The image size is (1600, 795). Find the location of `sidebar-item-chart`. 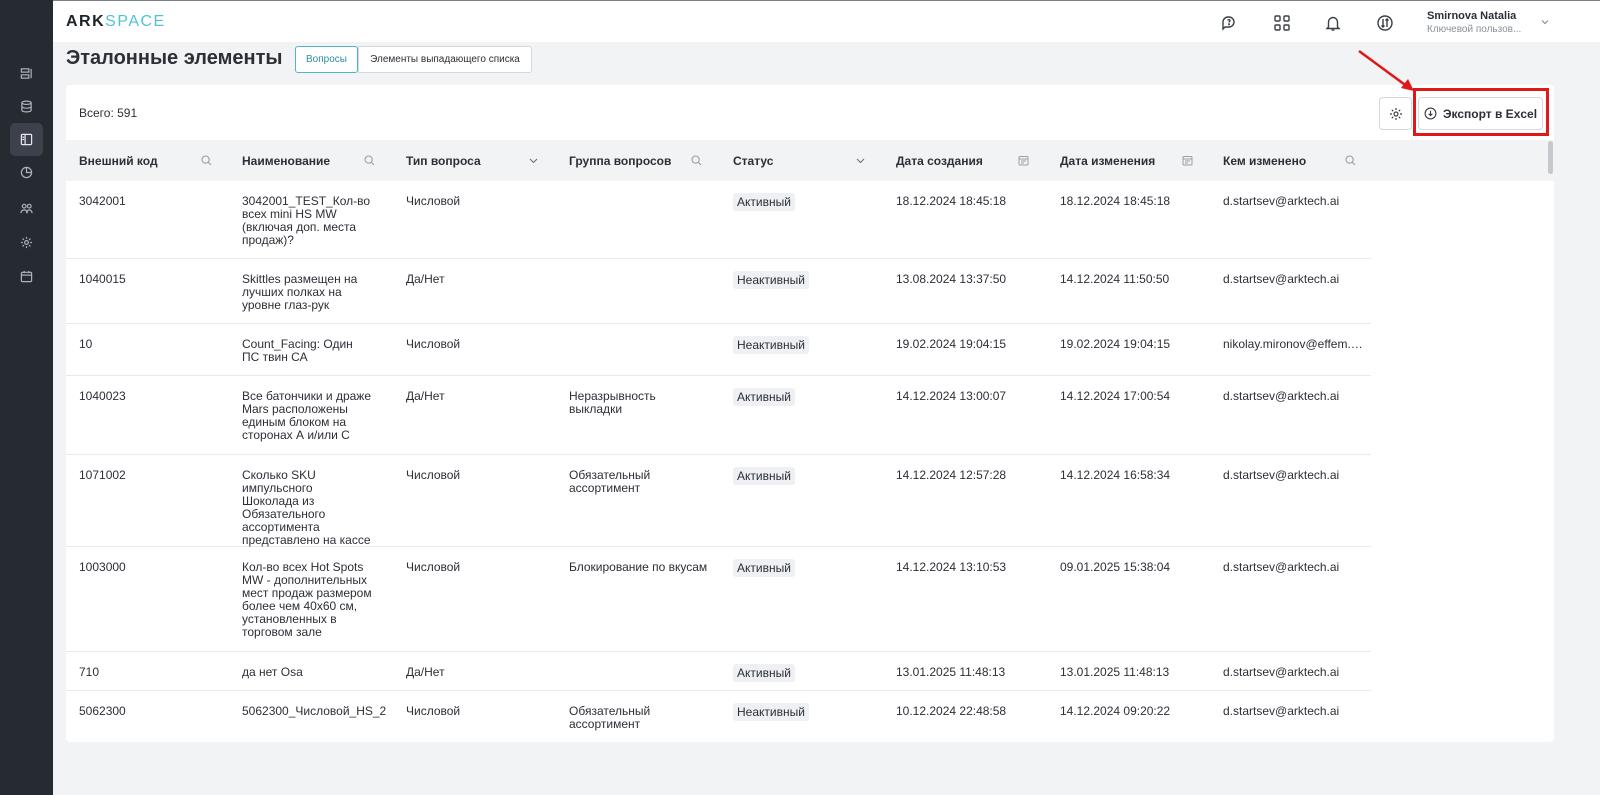

sidebar-item-chart is located at coordinates (26, 172).